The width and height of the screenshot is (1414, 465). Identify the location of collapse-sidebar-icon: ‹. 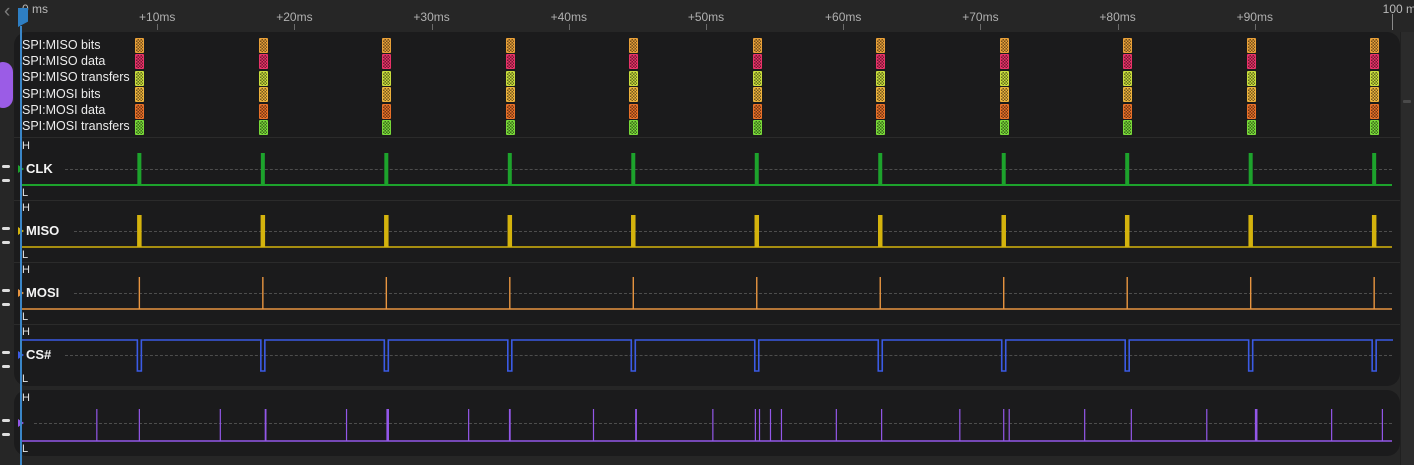
(7, 12).